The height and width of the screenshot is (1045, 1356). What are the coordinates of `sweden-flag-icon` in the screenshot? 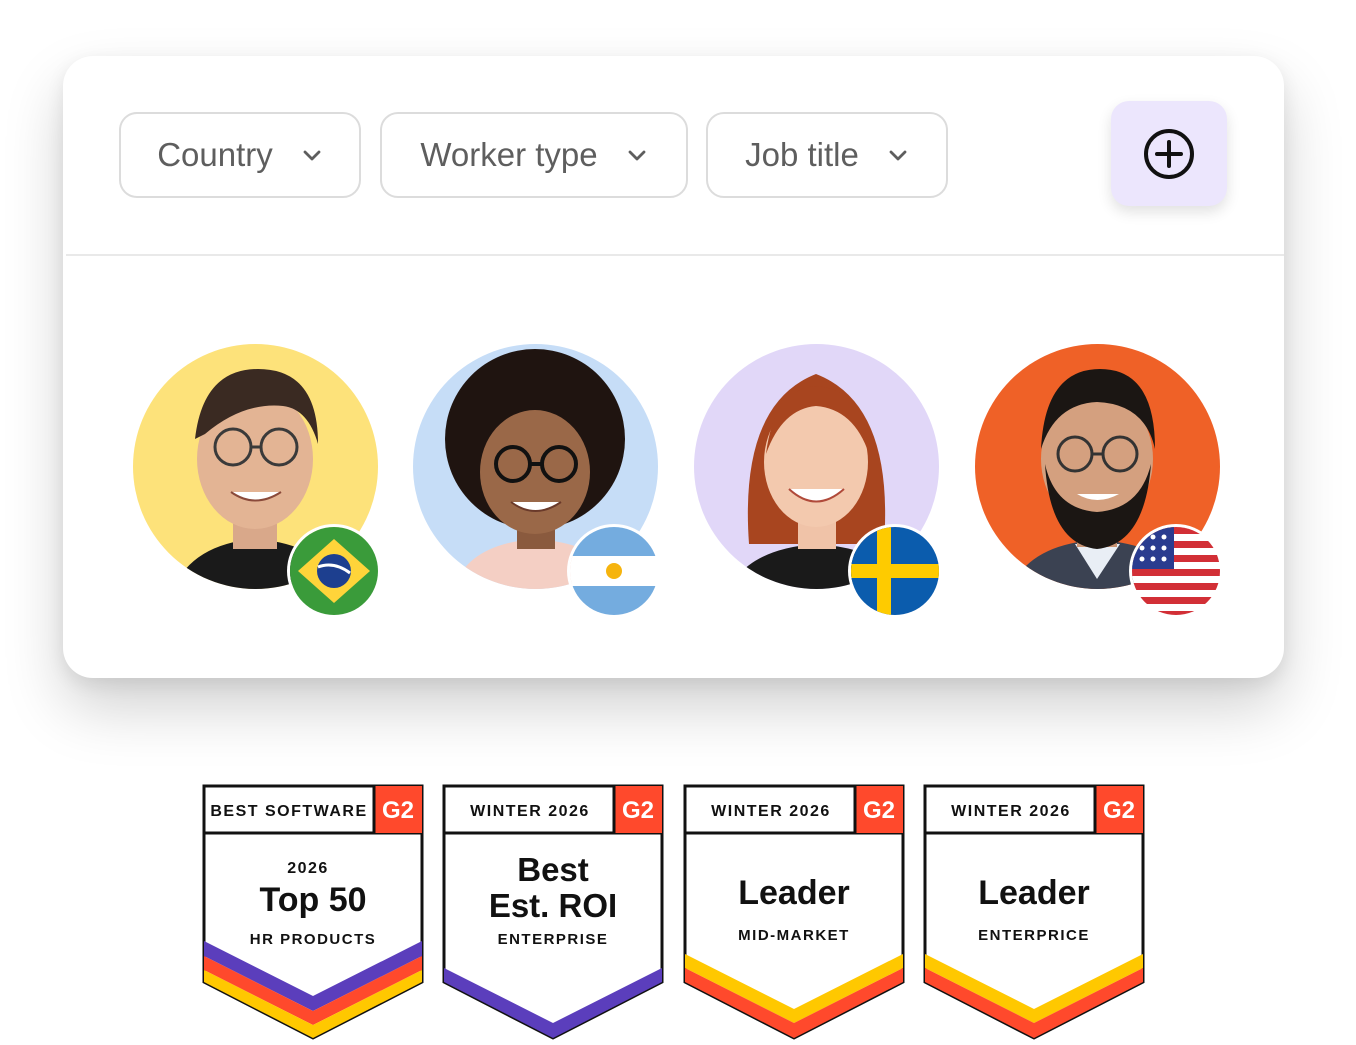 It's located at (895, 571).